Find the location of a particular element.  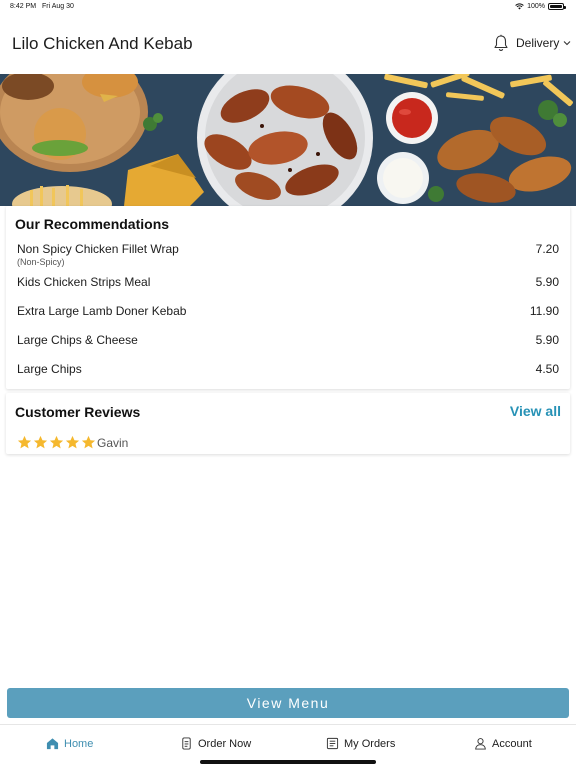

battery-percent: 100% is located at coordinates (536, 6).